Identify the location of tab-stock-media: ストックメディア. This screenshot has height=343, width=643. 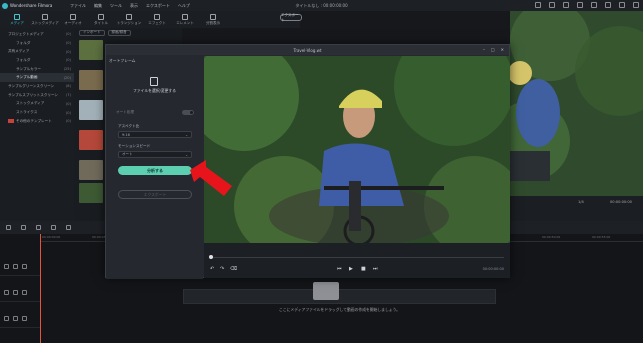
(45, 19).